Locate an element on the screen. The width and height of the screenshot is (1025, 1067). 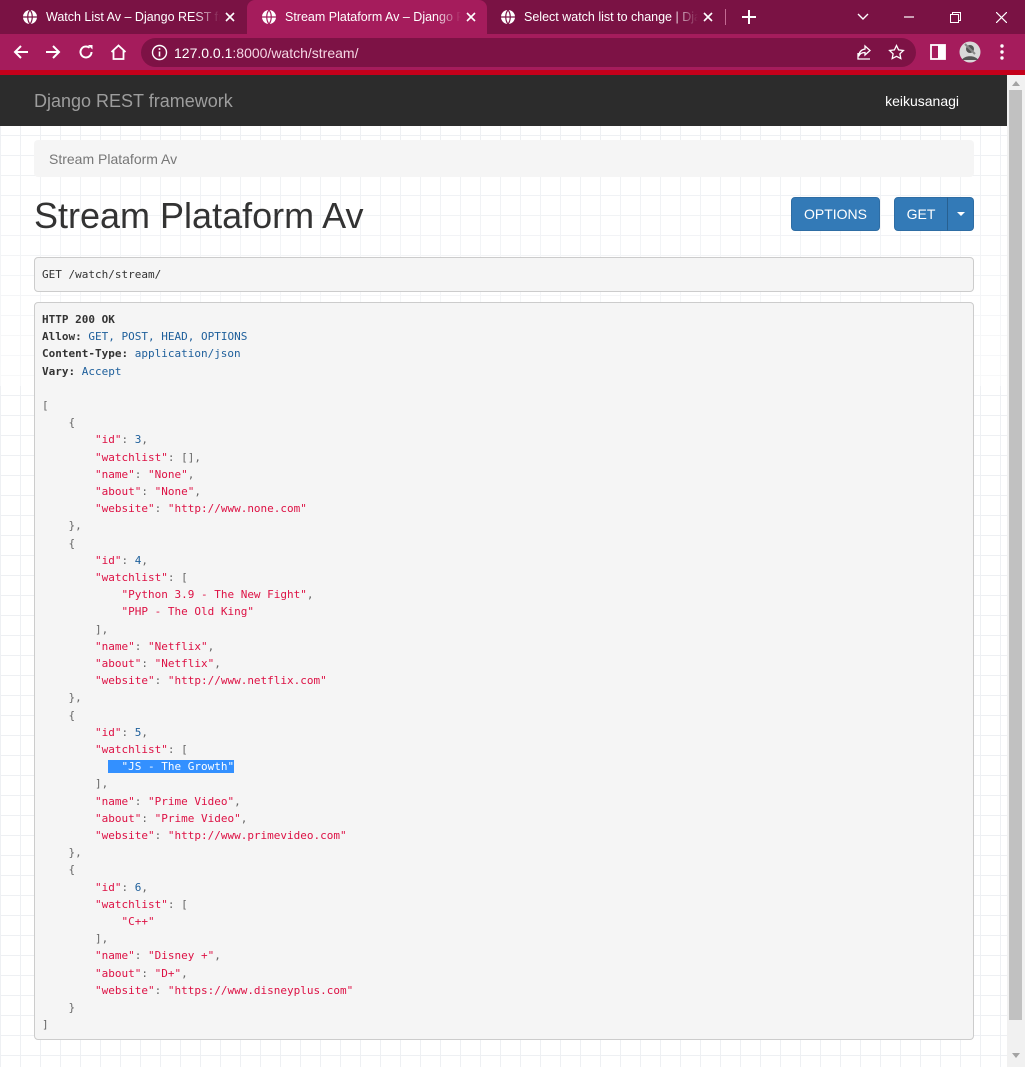
browser-menu-button is located at coordinates (1002, 52).